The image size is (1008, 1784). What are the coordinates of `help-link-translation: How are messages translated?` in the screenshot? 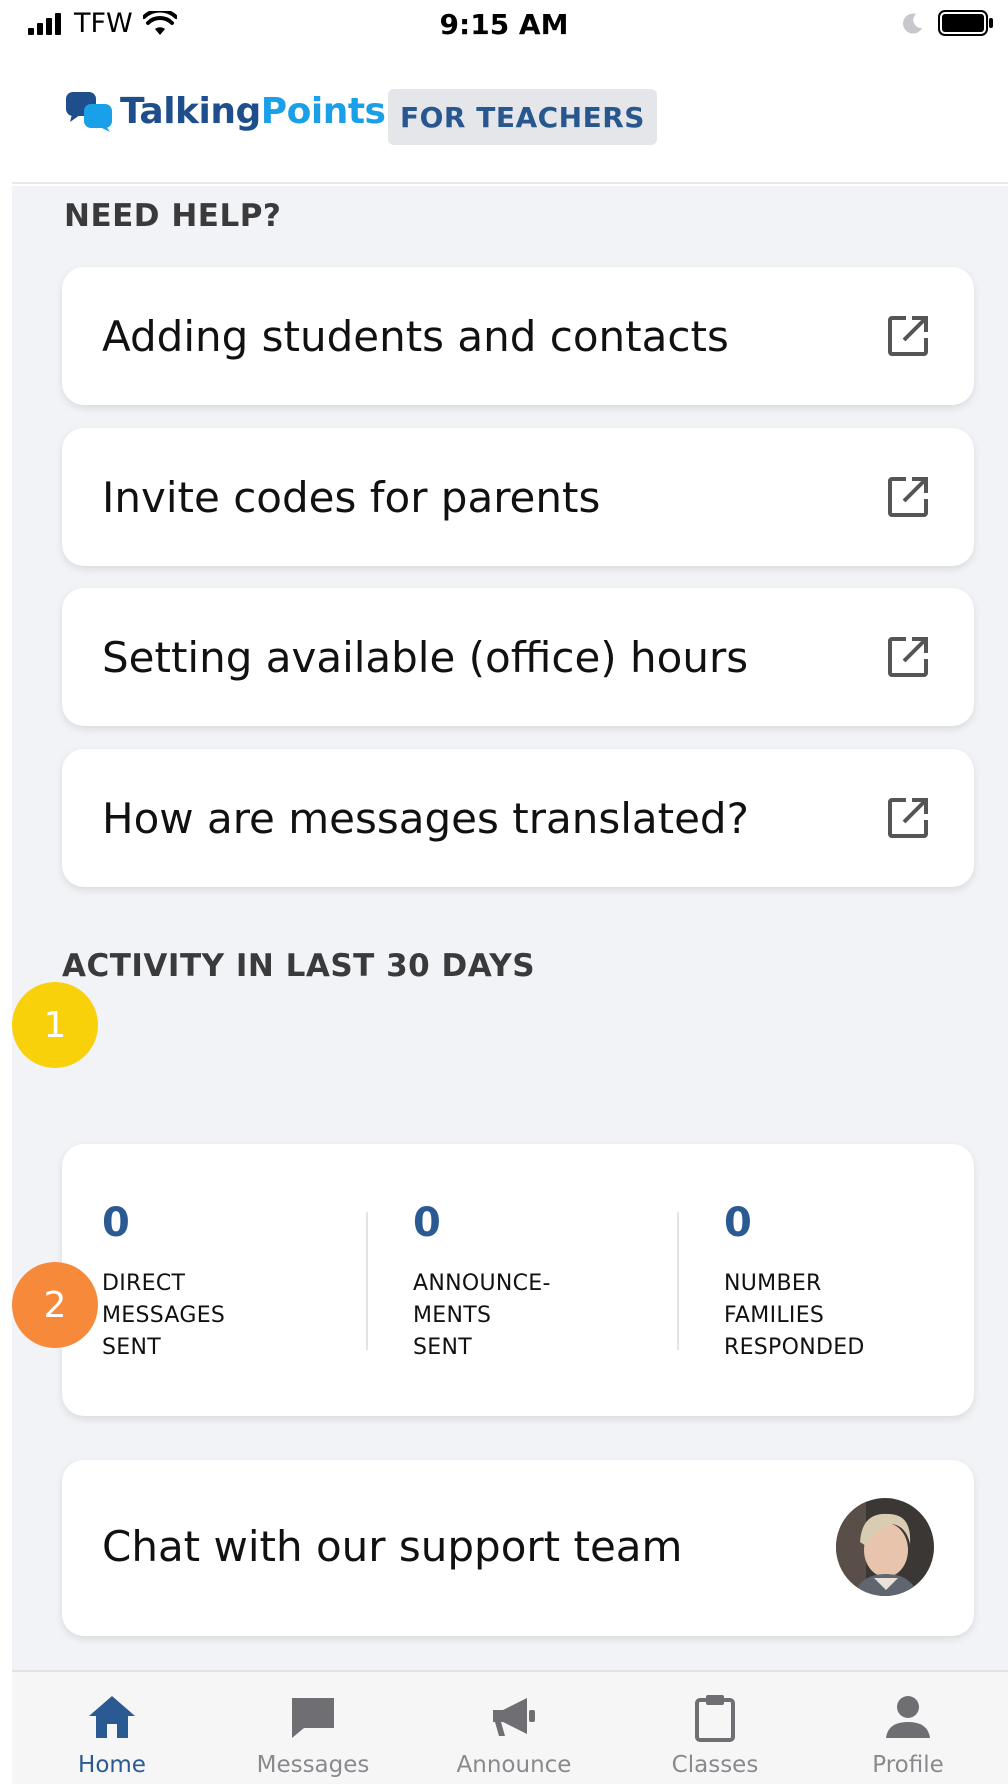 It's located at (518, 818).